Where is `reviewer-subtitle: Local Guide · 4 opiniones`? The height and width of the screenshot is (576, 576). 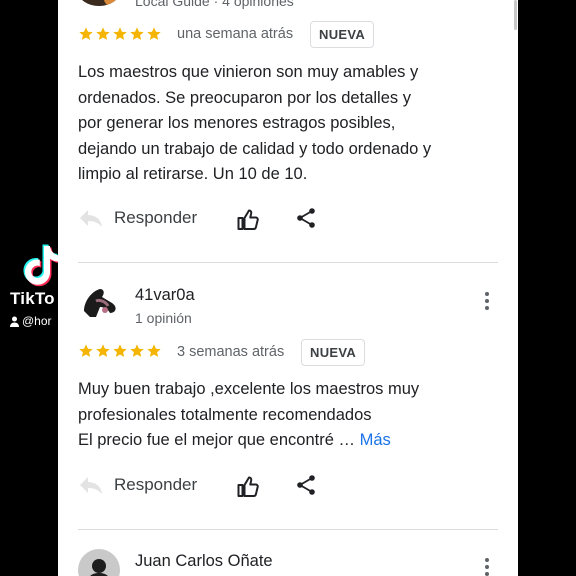 reviewer-subtitle: Local Guide · 4 opiniones is located at coordinates (214, 4).